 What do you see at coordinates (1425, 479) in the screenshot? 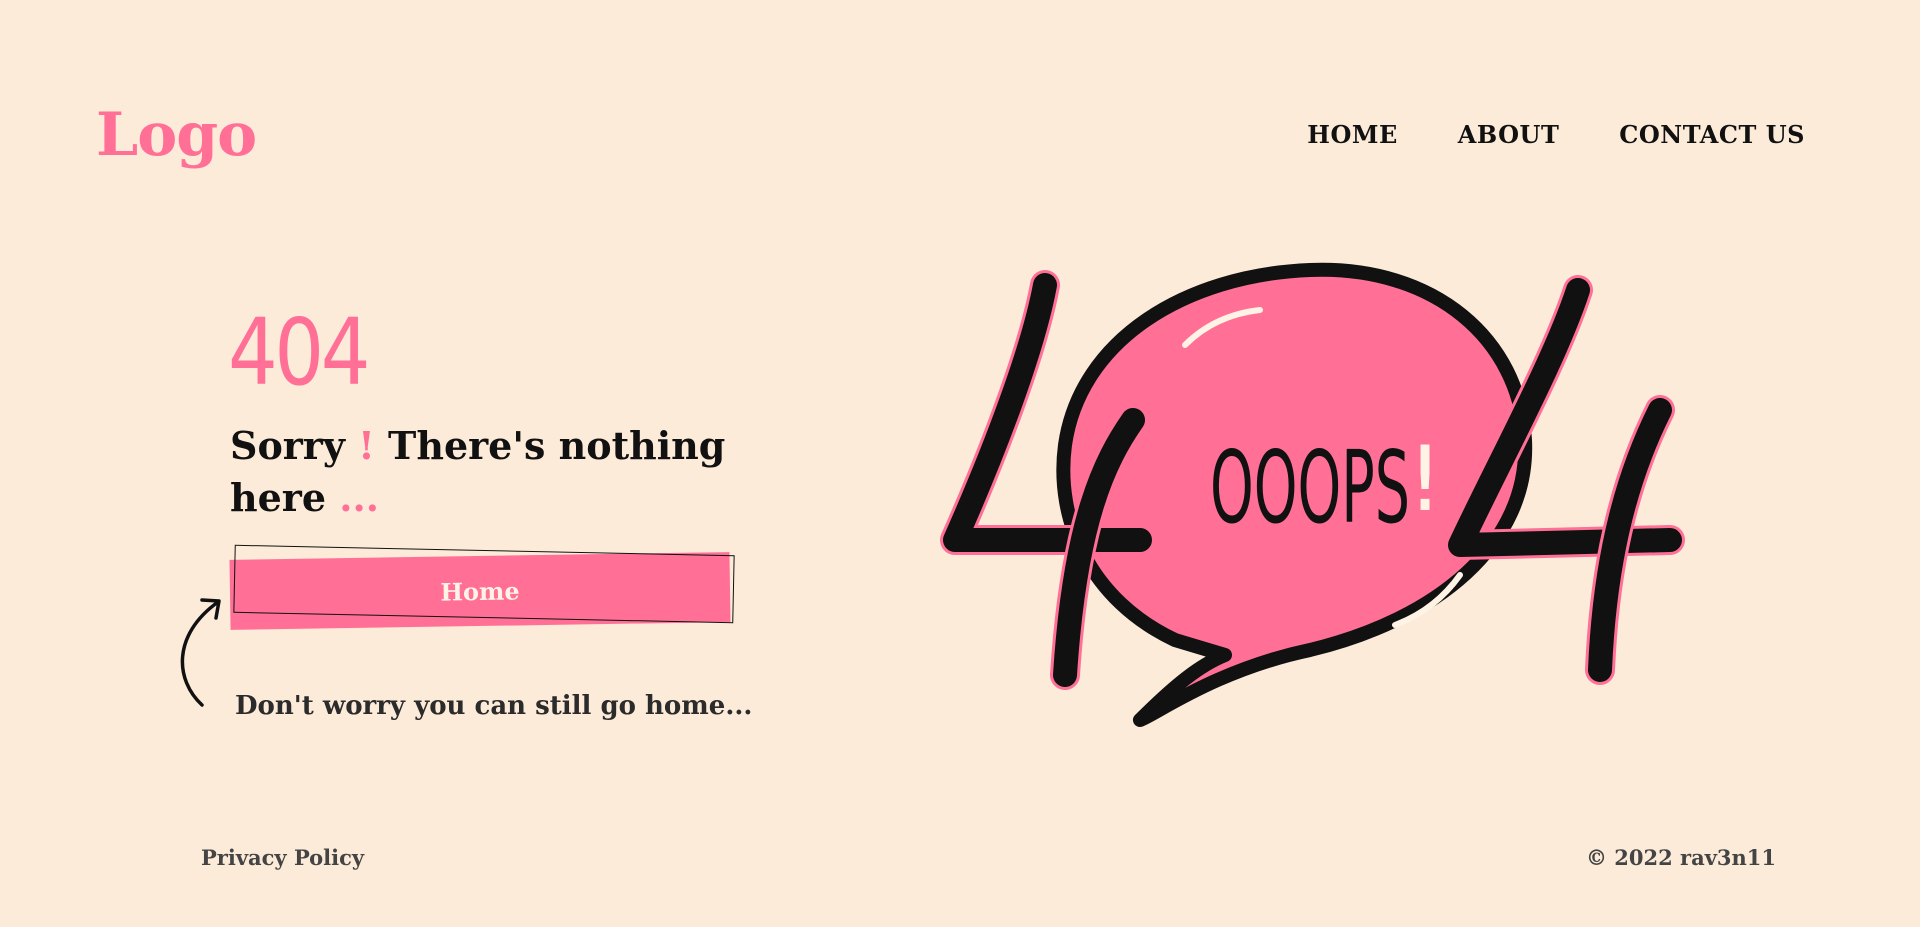
I see `bubble-exclamation: !` at bounding box center [1425, 479].